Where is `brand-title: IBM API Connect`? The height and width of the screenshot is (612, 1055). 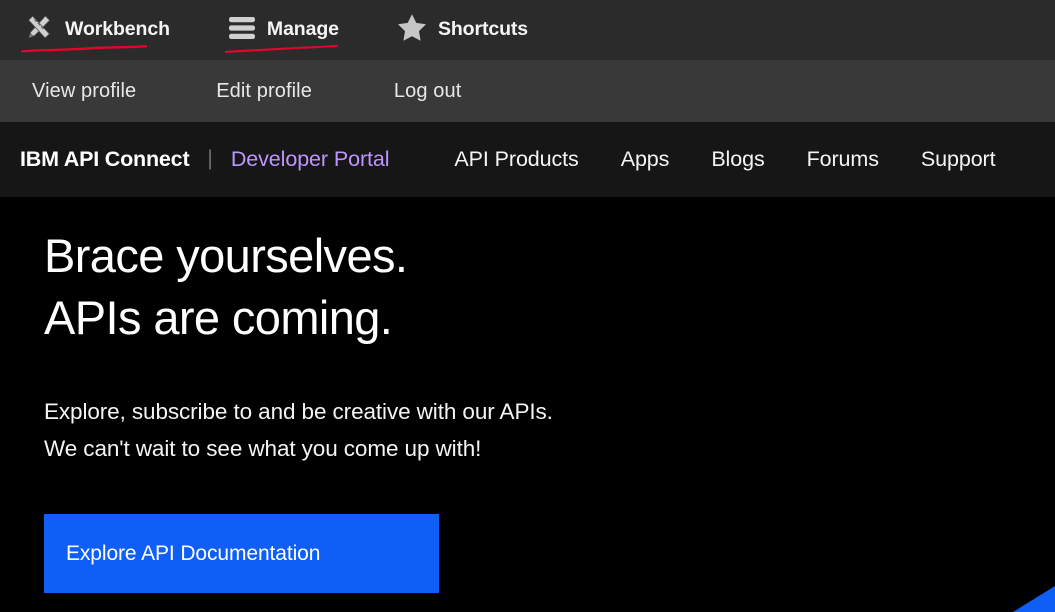
brand-title: IBM API Connect is located at coordinates (105, 159).